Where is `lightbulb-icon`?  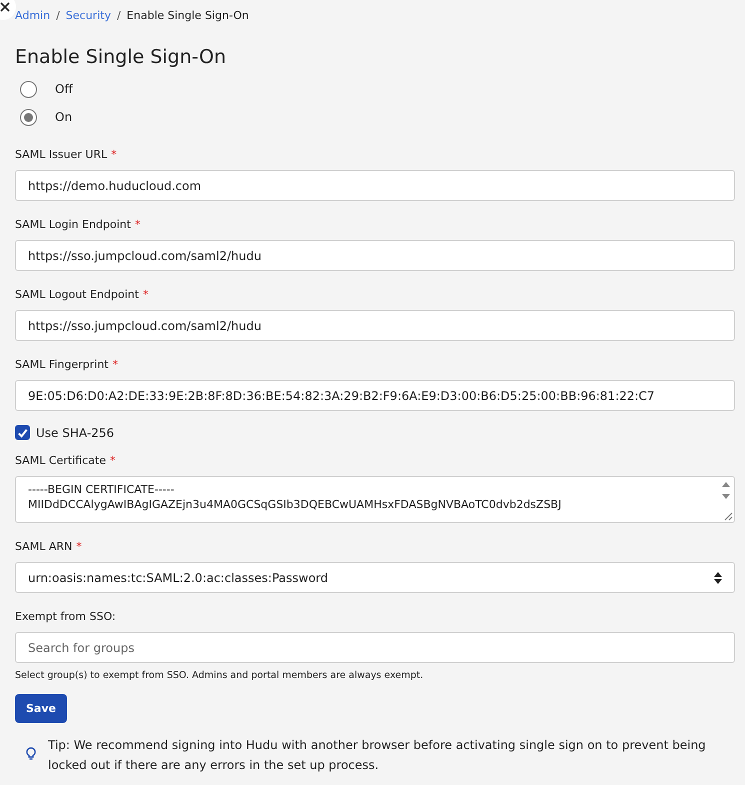
lightbulb-icon is located at coordinates (31, 754).